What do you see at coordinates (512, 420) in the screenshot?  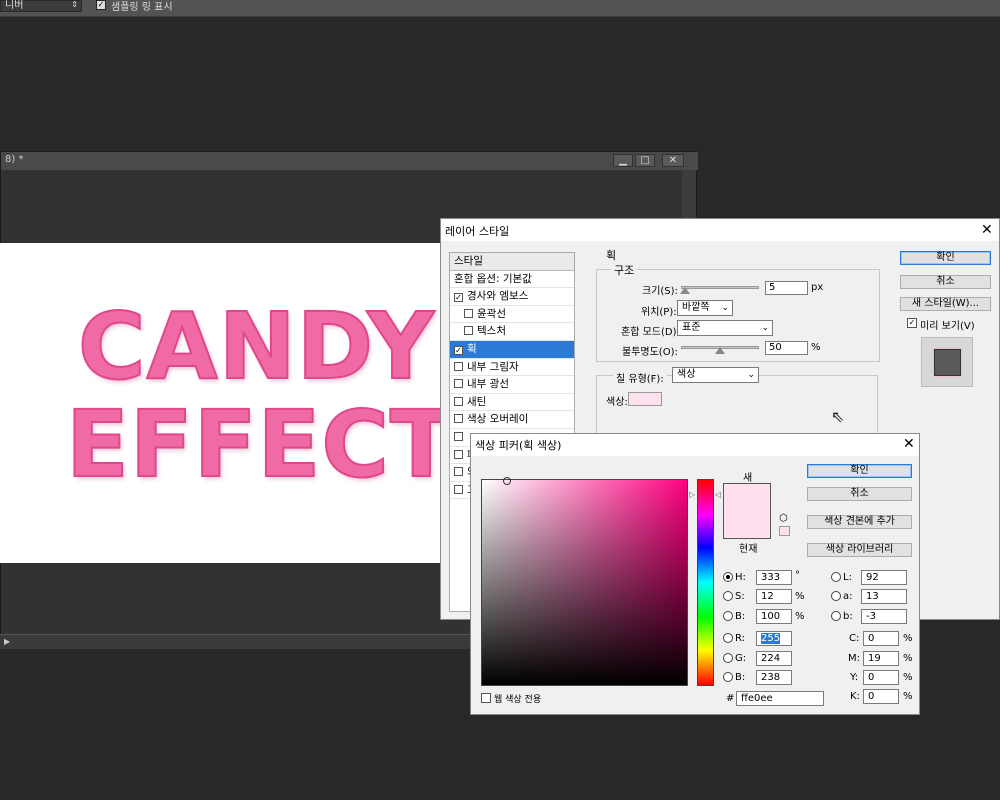 I see `style-item: 색상 오버레이` at bounding box center [512, 420].